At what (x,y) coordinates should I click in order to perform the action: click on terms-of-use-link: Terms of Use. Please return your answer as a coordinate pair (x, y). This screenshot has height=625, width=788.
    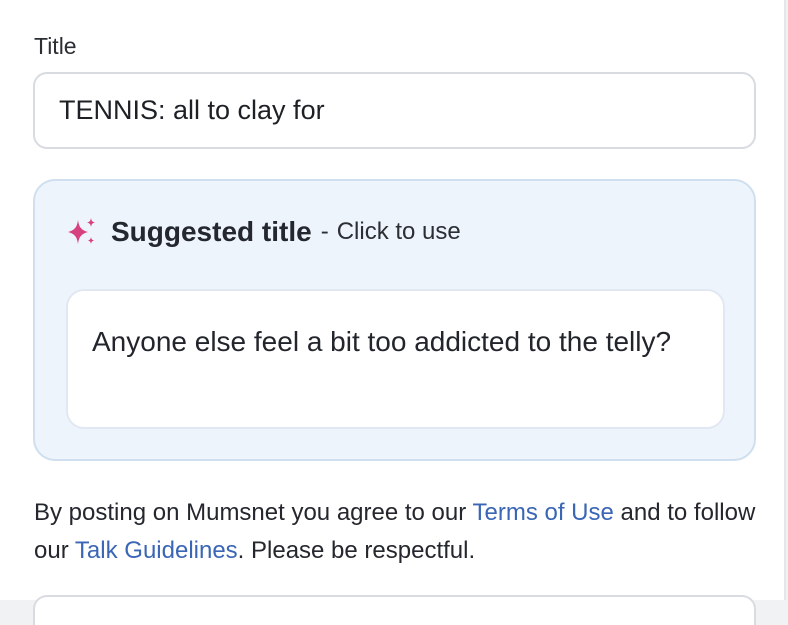
    Looking at the image, I should click on (542, 512).